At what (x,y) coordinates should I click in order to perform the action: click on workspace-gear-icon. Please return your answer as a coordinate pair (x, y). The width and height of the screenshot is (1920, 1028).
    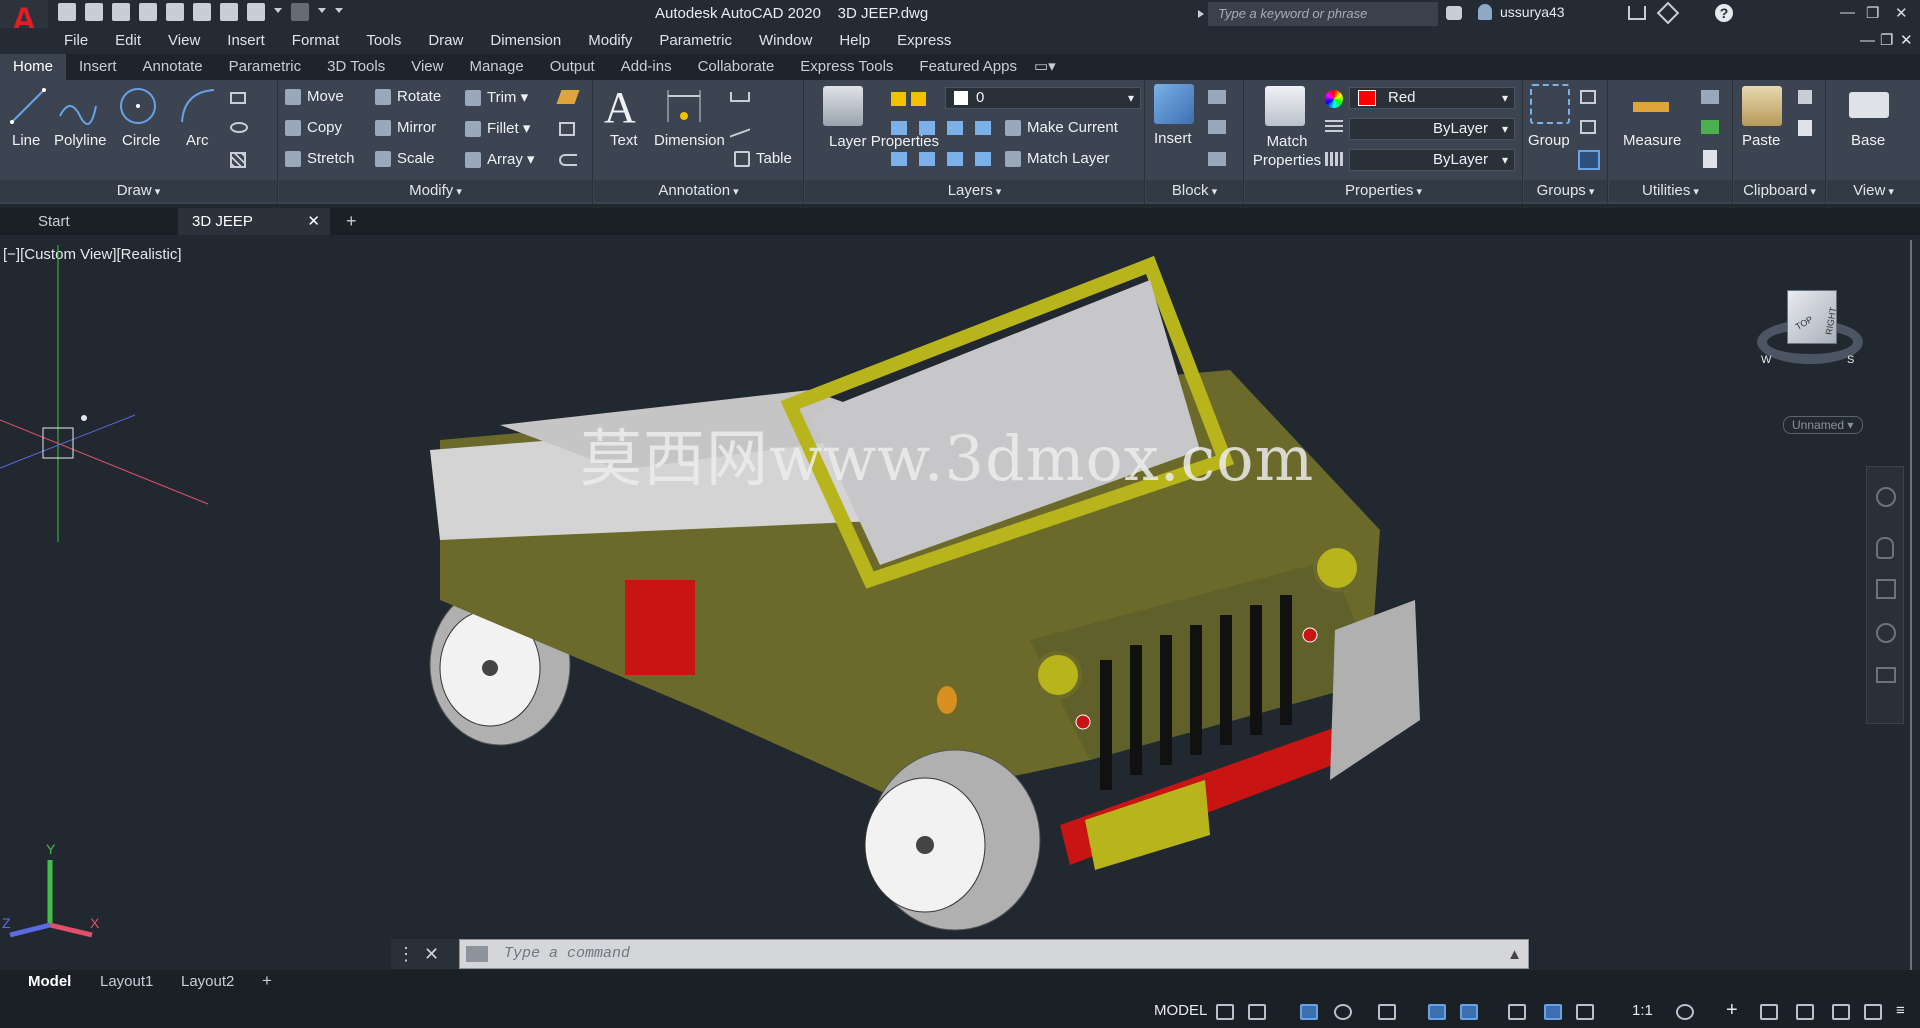
    Looking at the image, I should click on (1685, 1012).